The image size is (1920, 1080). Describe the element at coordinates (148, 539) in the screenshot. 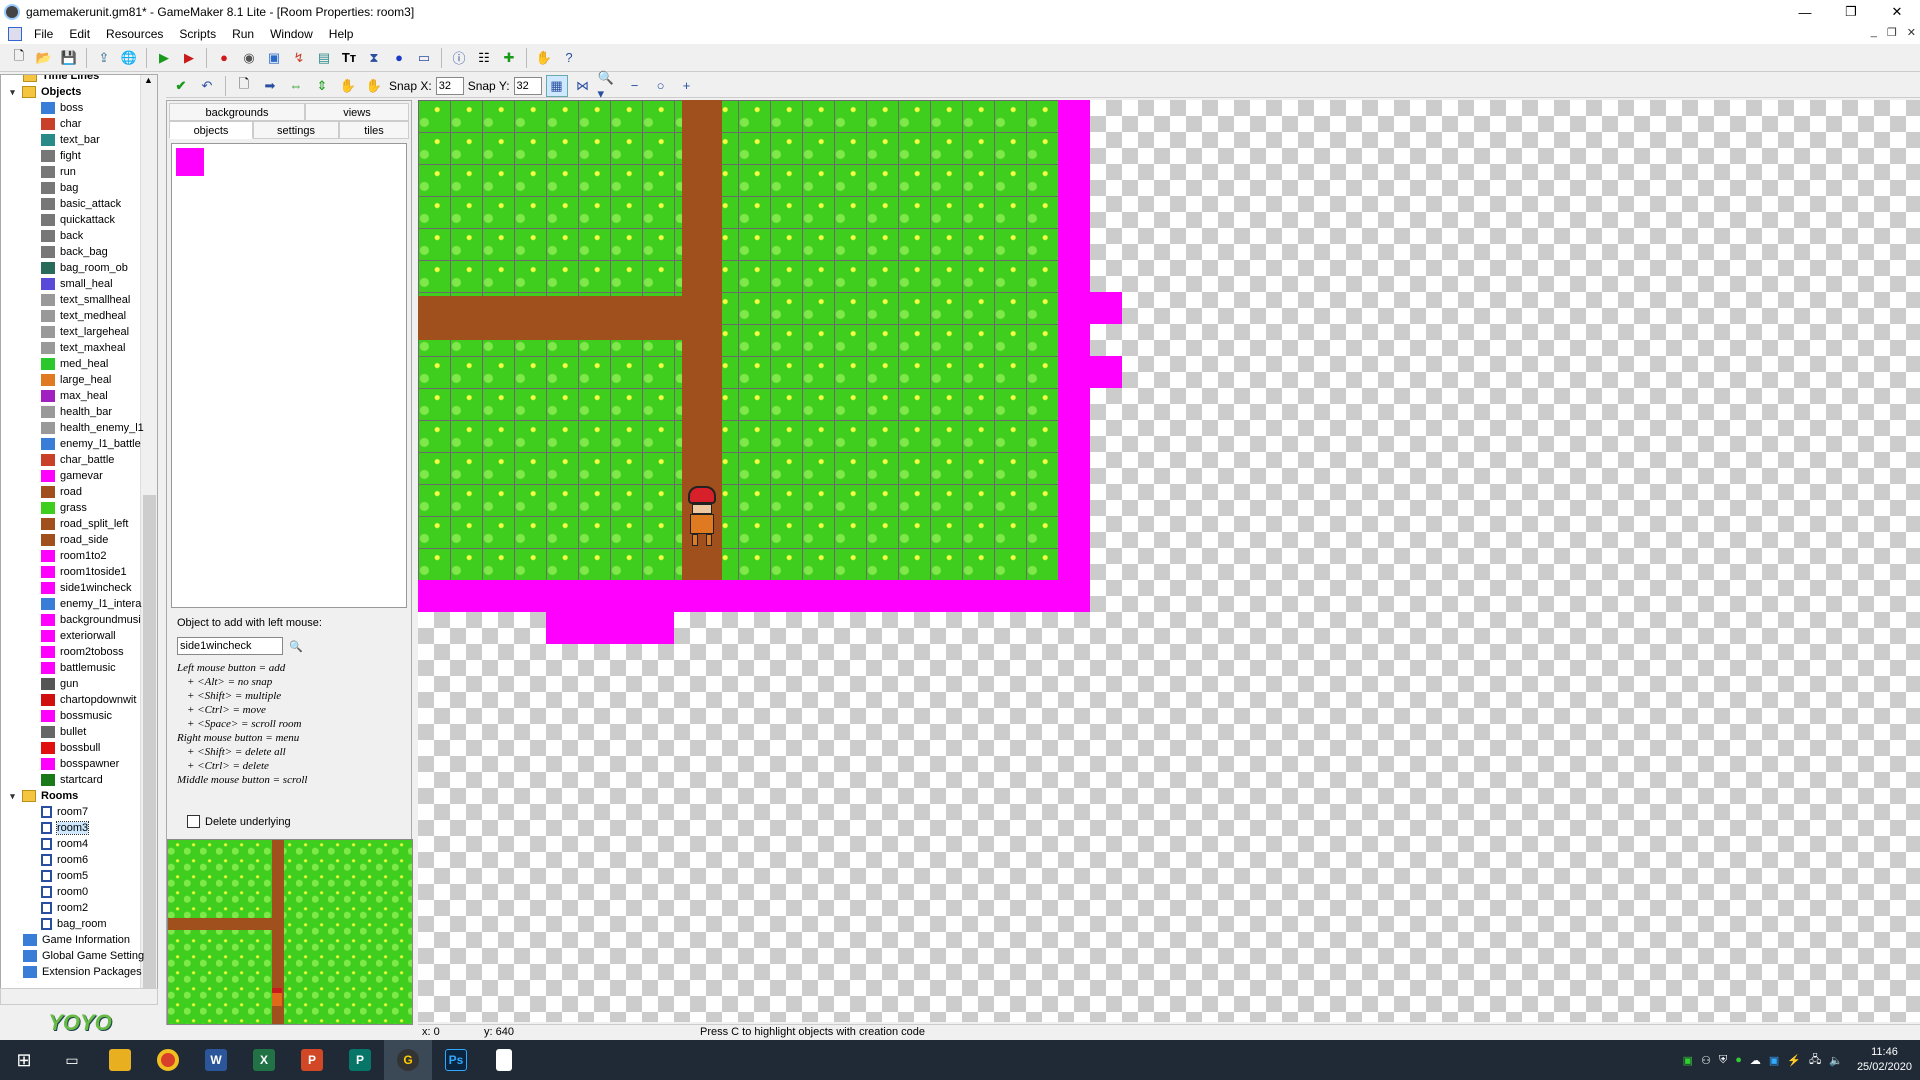

I see `tree-vertical-scrollbar: ▲ ▼` at that location.